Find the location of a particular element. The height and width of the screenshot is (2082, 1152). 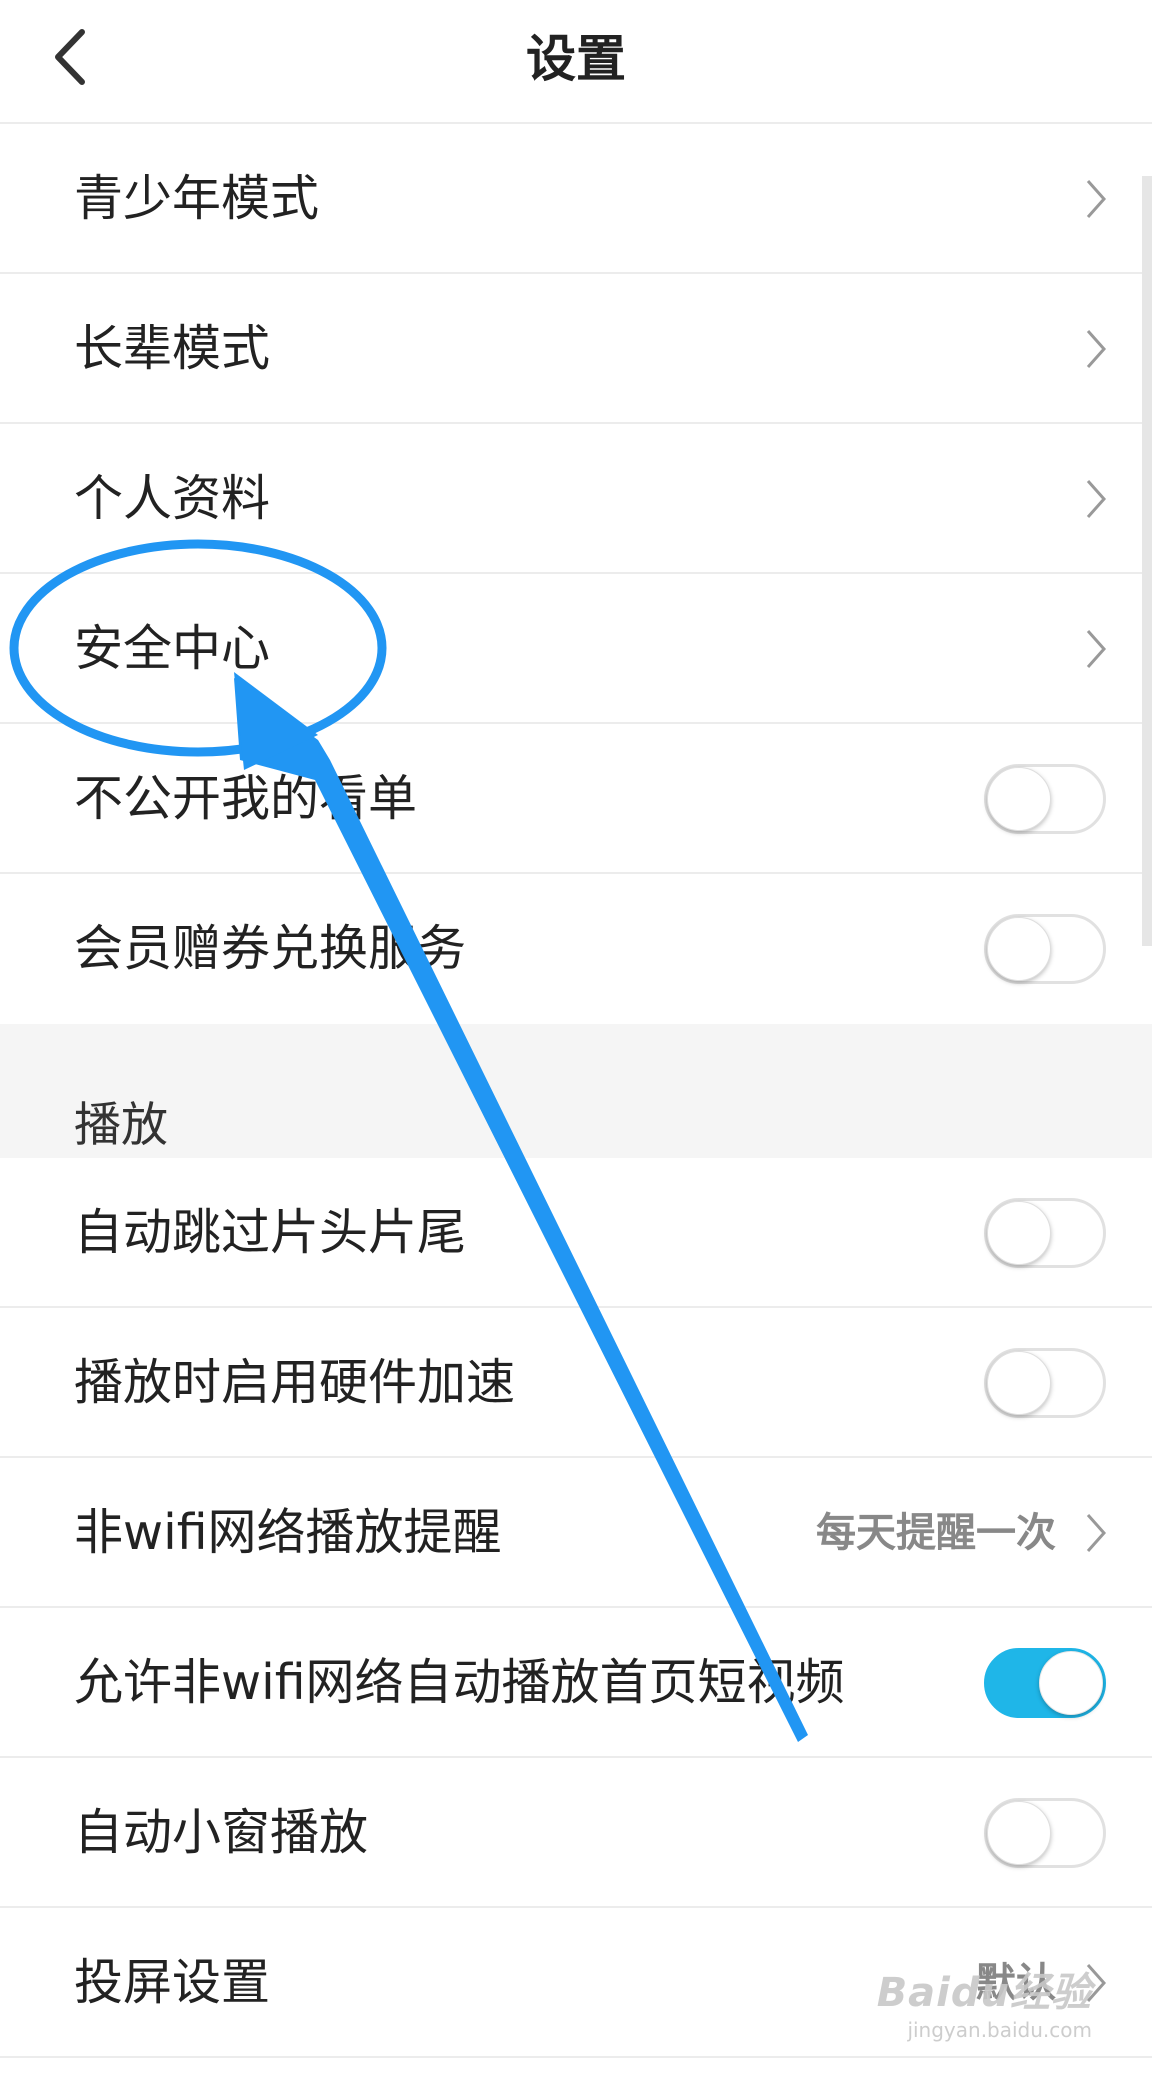

coupon-exchange-toggle is located at coordinates (1045, 949).